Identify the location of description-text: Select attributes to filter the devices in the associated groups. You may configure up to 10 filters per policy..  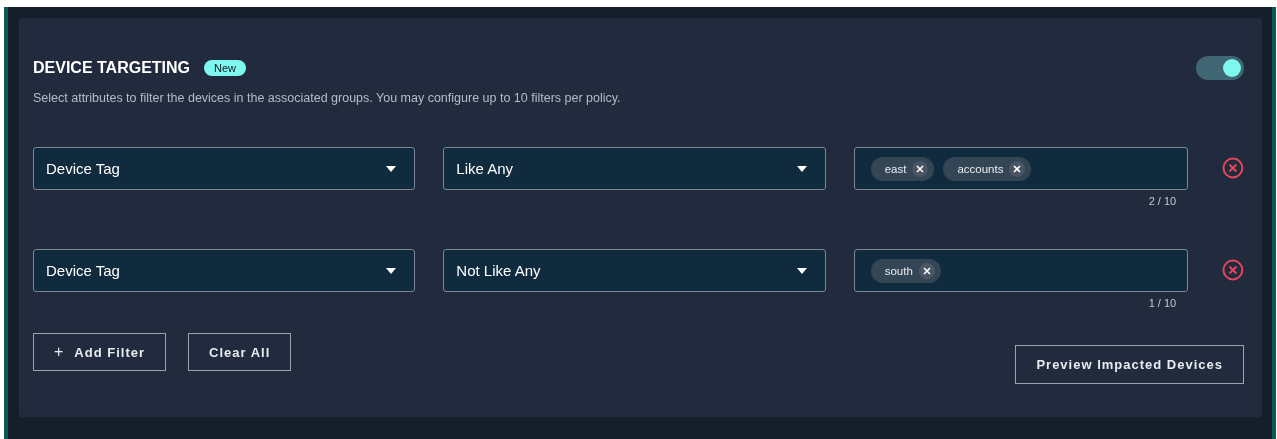
(327, 98).